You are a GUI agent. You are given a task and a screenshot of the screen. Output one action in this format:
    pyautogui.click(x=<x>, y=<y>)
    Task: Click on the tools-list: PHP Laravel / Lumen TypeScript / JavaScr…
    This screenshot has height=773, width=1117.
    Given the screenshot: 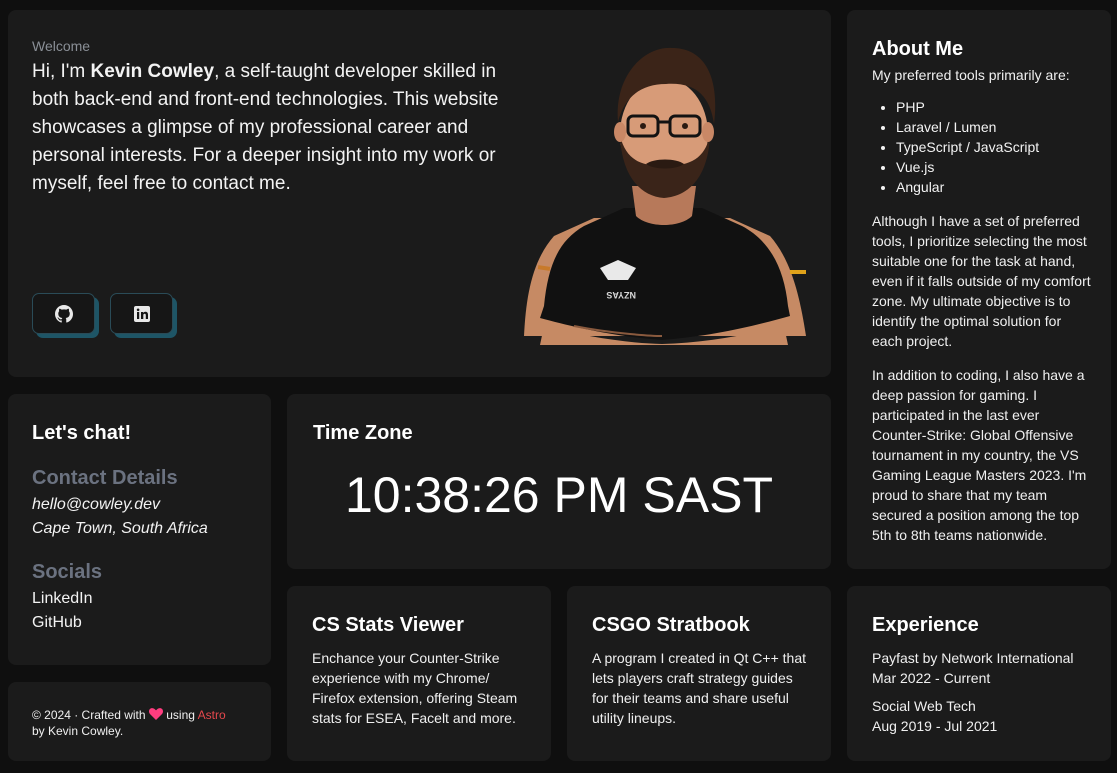 What is the action you would take?
    pyautogui.click(x=967, y=147)
    